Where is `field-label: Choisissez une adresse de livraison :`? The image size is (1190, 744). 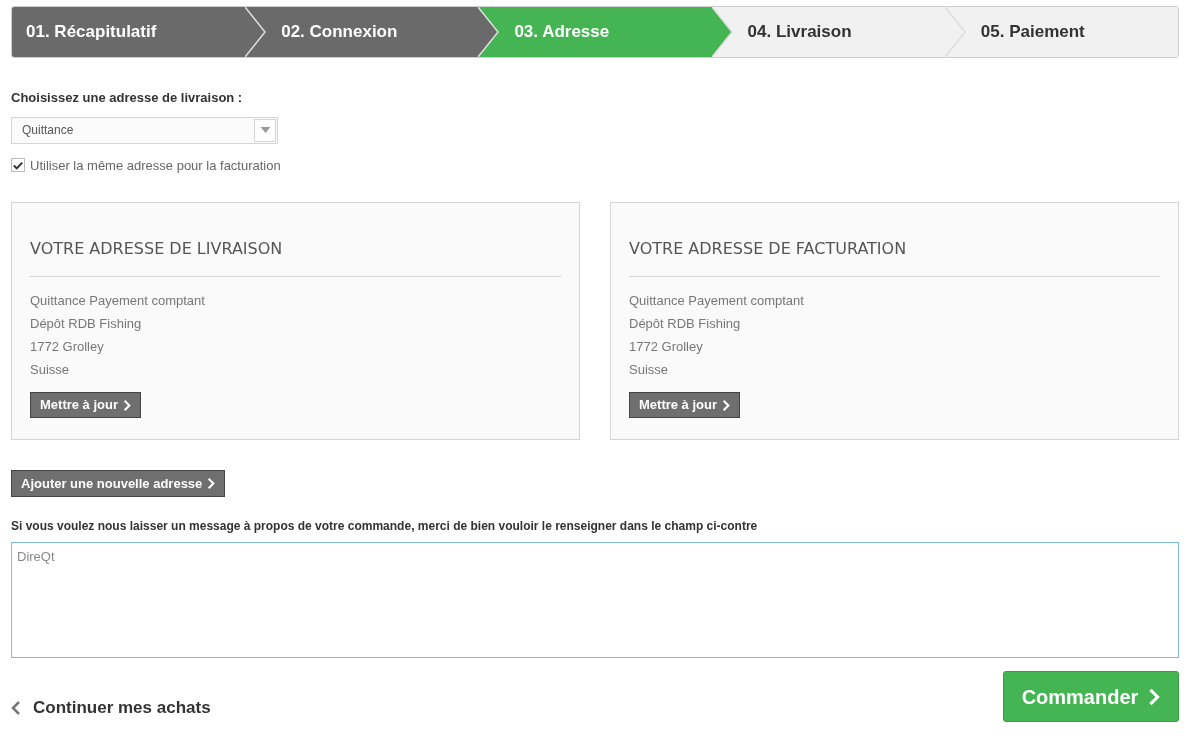 field-label: Choisissez une adresse de livraison : is located at coordinates (127, 98).